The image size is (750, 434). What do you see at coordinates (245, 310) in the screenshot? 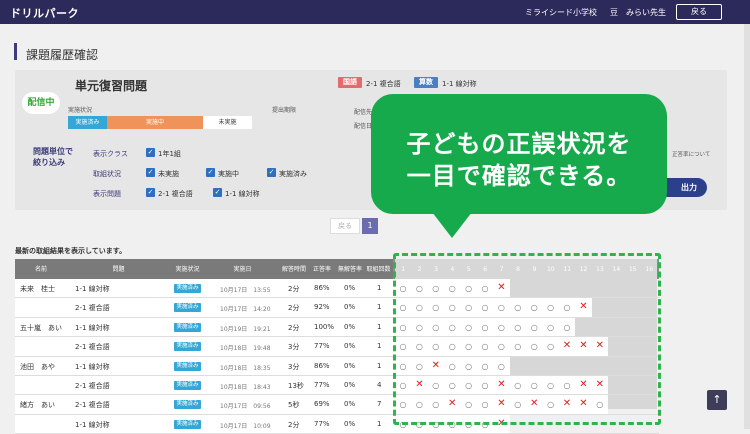
I see `date-cell: 10月17日 14:20` at bounding box center [245, 310].